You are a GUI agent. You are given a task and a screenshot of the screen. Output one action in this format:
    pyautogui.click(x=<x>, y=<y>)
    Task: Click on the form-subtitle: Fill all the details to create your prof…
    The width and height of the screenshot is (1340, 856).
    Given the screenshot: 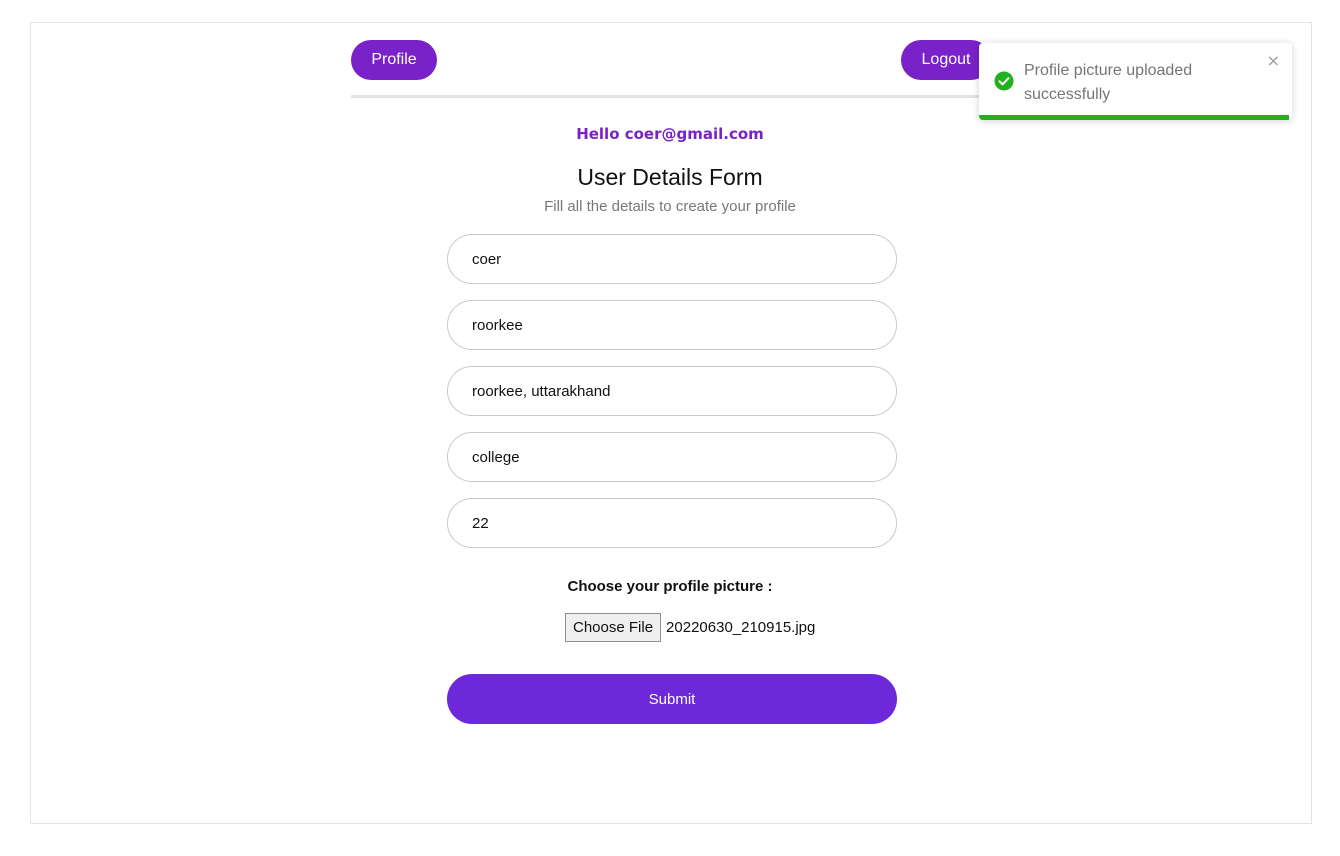 What is the action you would take?
    pyautogui.click(x=670, y=206)
    